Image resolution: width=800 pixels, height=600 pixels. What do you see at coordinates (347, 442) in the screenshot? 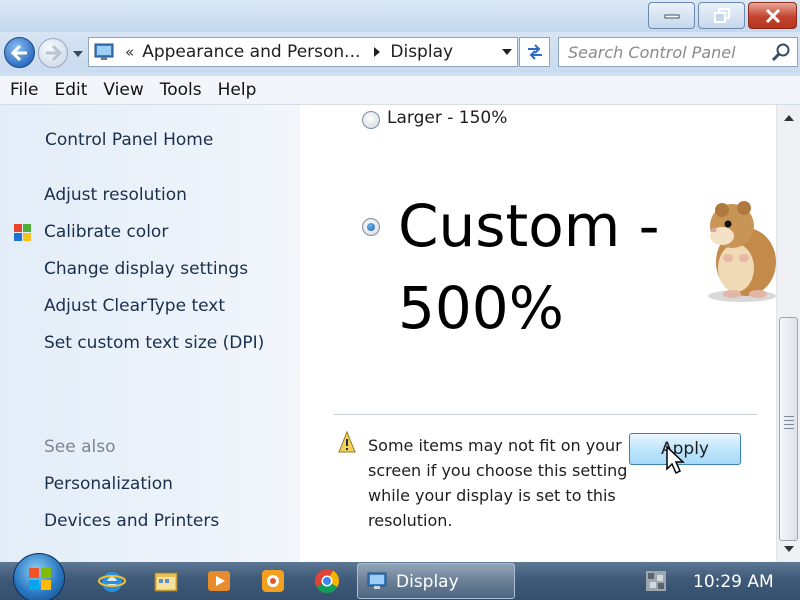
I see `warning-icon` at bounding box center [347, 442].